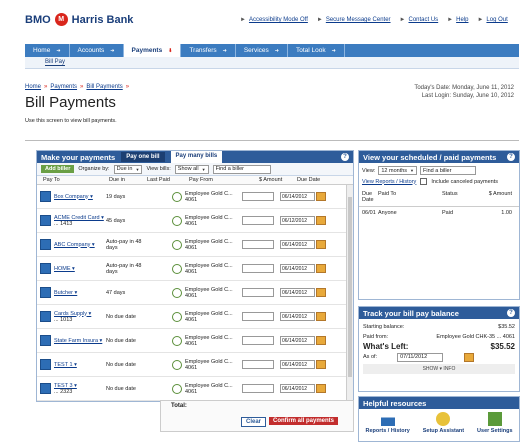 This screenshot has width=529, height=442. Describe the element at coordinates (73, 197) in the screenshot. I see `payee-name: Box Company ▾` at that location.